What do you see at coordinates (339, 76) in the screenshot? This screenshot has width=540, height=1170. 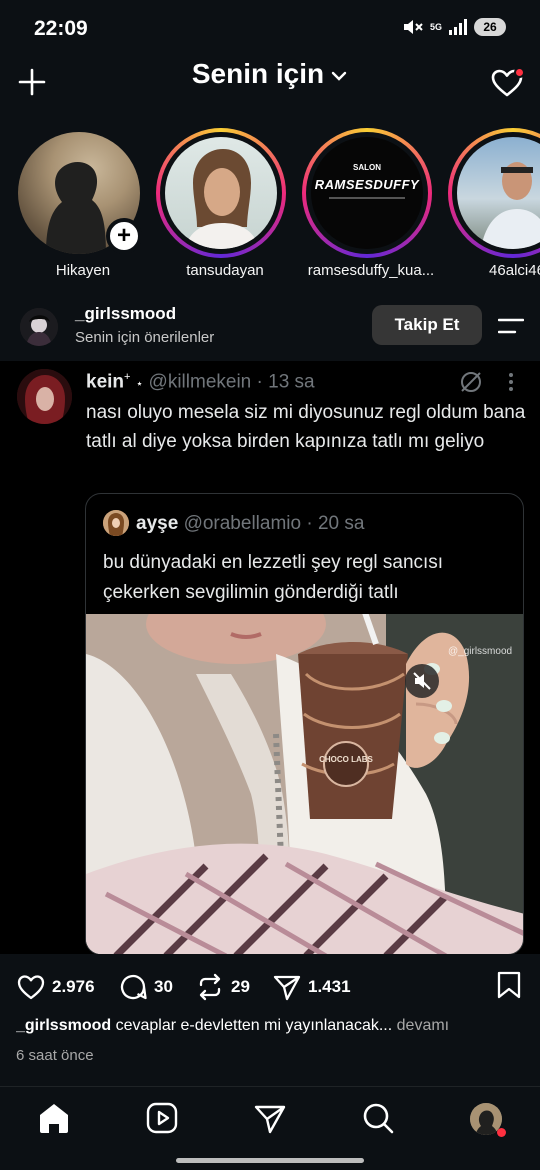 I see `chevron-down-icon` at bounding box center [339, 76].